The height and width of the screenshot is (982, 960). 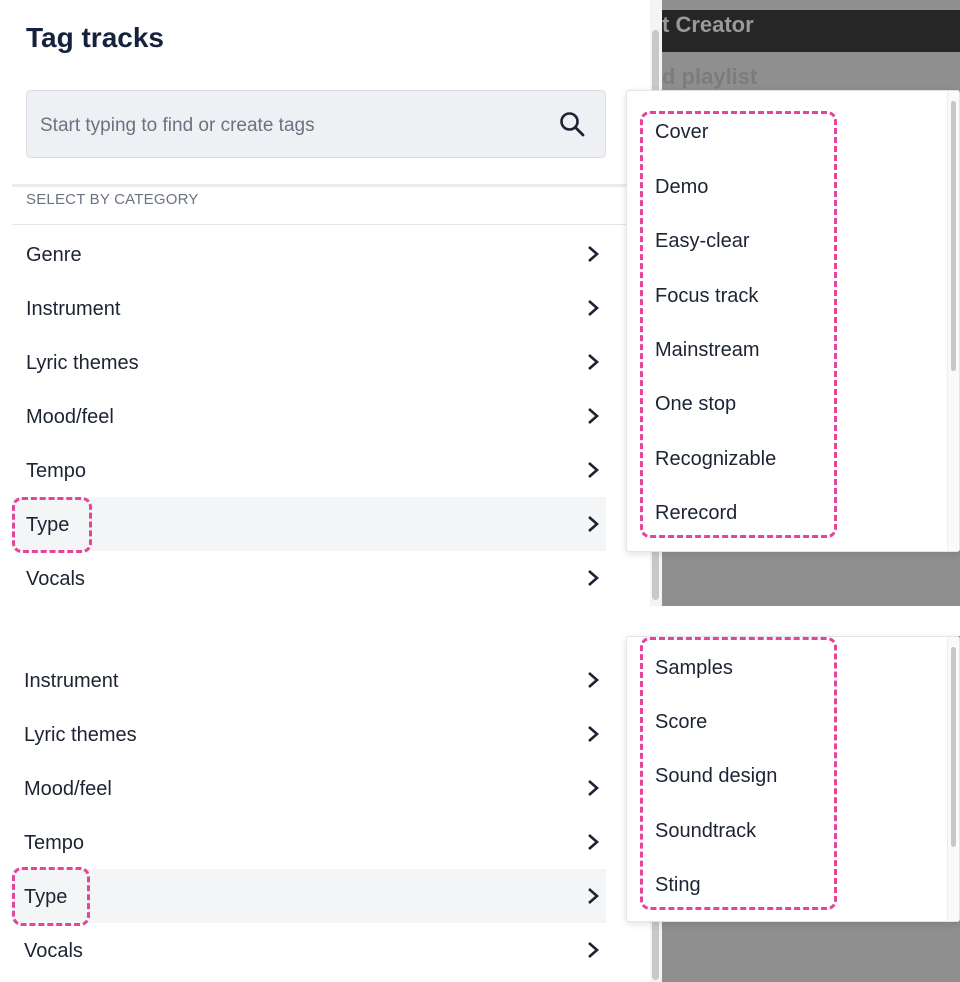 I want to click on section-label: SELECT BY CATEGORY, so click(x=112, y=199).